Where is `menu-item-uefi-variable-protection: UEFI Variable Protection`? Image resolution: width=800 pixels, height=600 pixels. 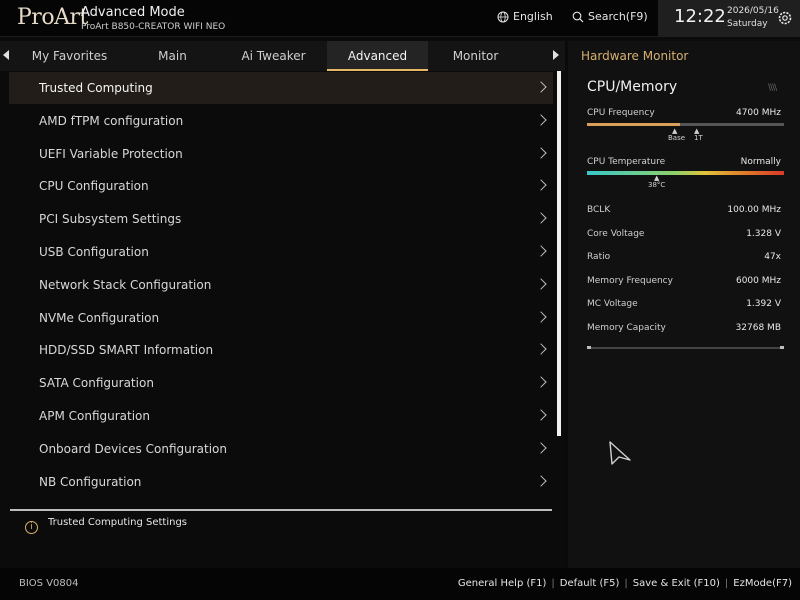 menu-item-uefi-variable-protection: UEFI Variable Protection is located at coordinates (281, 154).